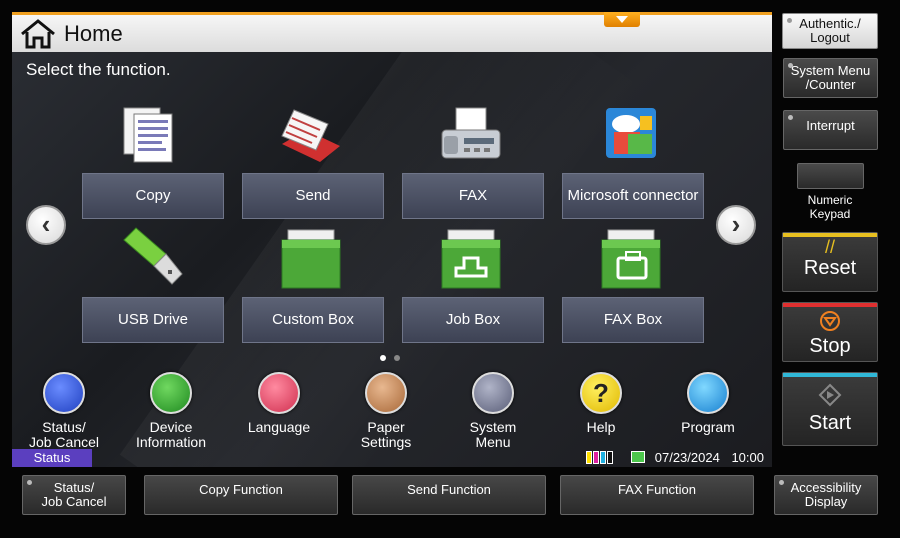  Describe the element at coordinates (148, 135) in the screenshot. I see `copy-icon` at that location.